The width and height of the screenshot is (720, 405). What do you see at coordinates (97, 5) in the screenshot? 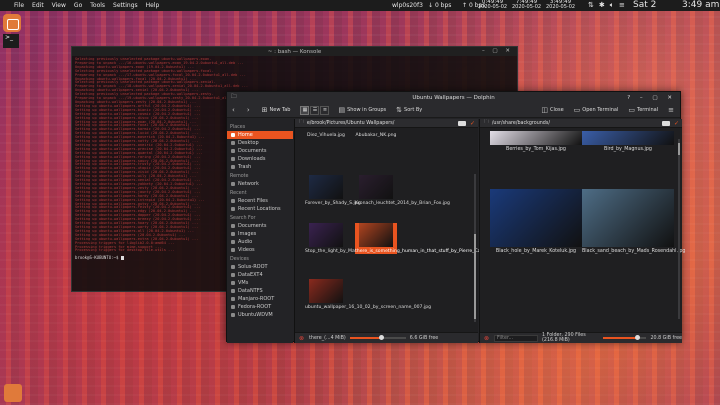
I see `menu-tools: Tools` at bounding box center [97, 5].